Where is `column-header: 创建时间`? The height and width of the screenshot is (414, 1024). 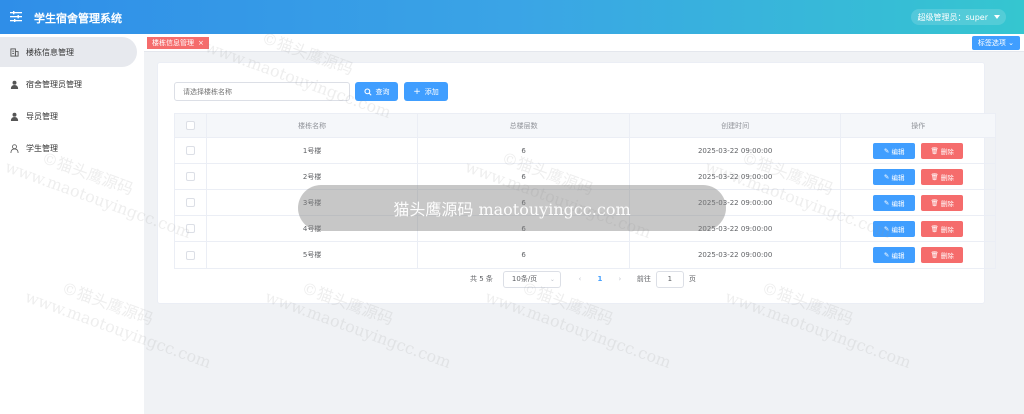
column-header: 创建时间 is located at coordinates (736, 125).